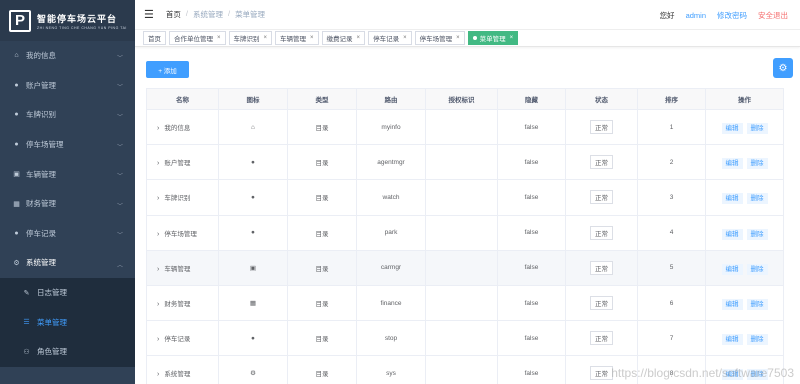  I want to click on table-row: › 财务管理 ▦ 目录 finance false 正常 6 编辑 删除, so click(465, 303).